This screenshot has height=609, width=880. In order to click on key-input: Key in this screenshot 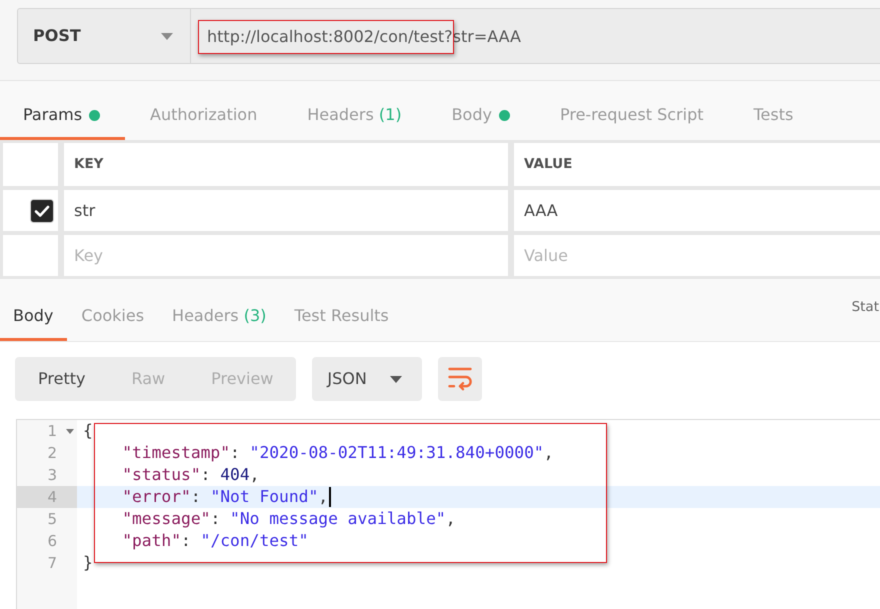, I will do `click(286, 255)`.